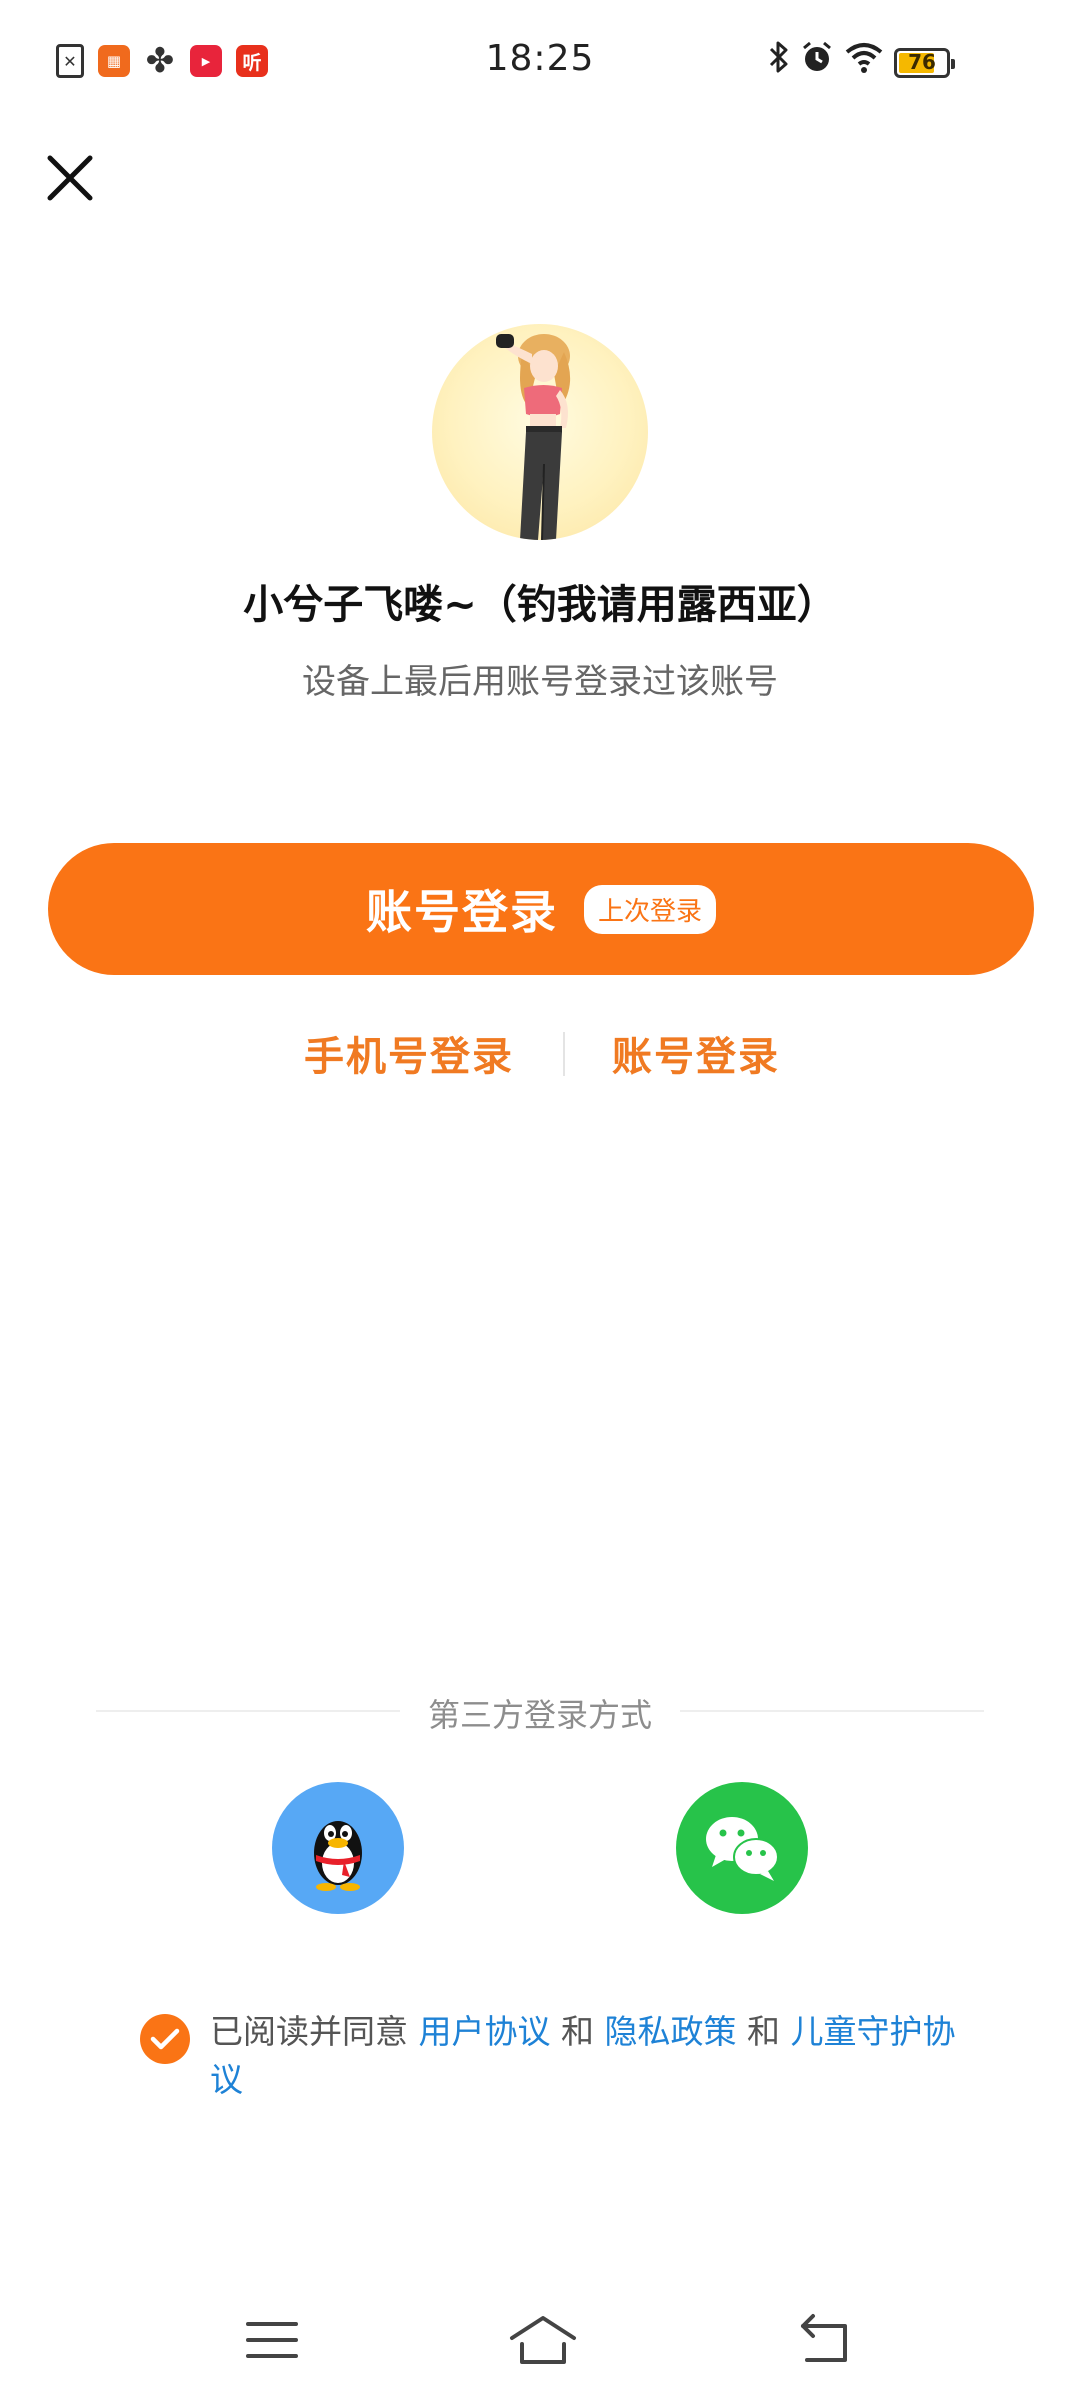  I want to click on nav-home-button, so click(542, 2340).